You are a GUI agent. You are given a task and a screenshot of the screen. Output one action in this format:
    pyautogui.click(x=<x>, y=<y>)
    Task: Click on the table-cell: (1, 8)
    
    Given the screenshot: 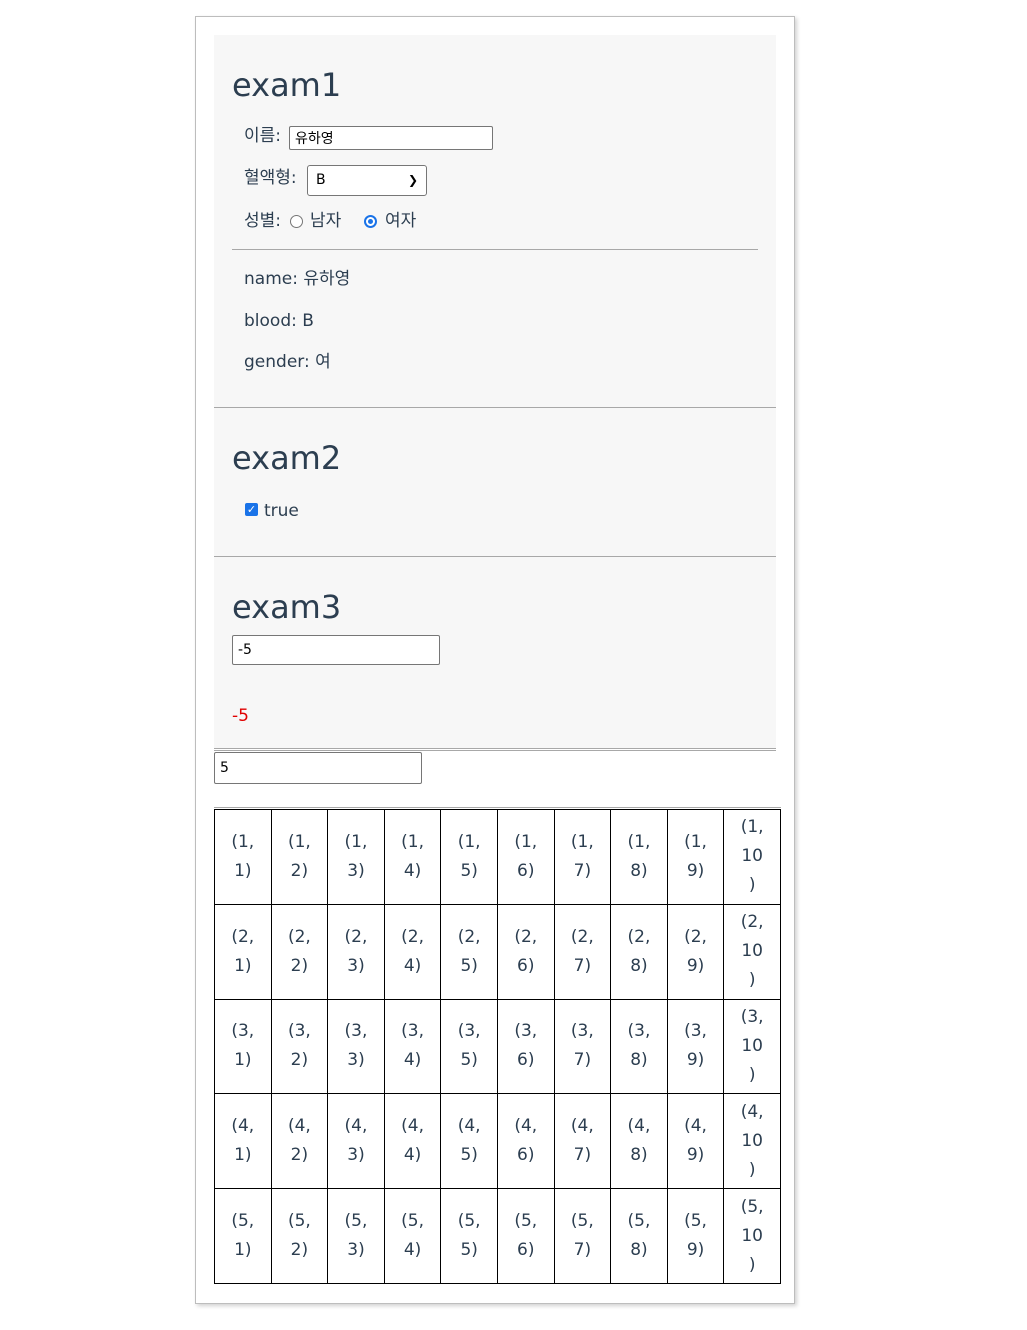 What is the action you would take?
    pyautogui.click(x=639, y=857)
    